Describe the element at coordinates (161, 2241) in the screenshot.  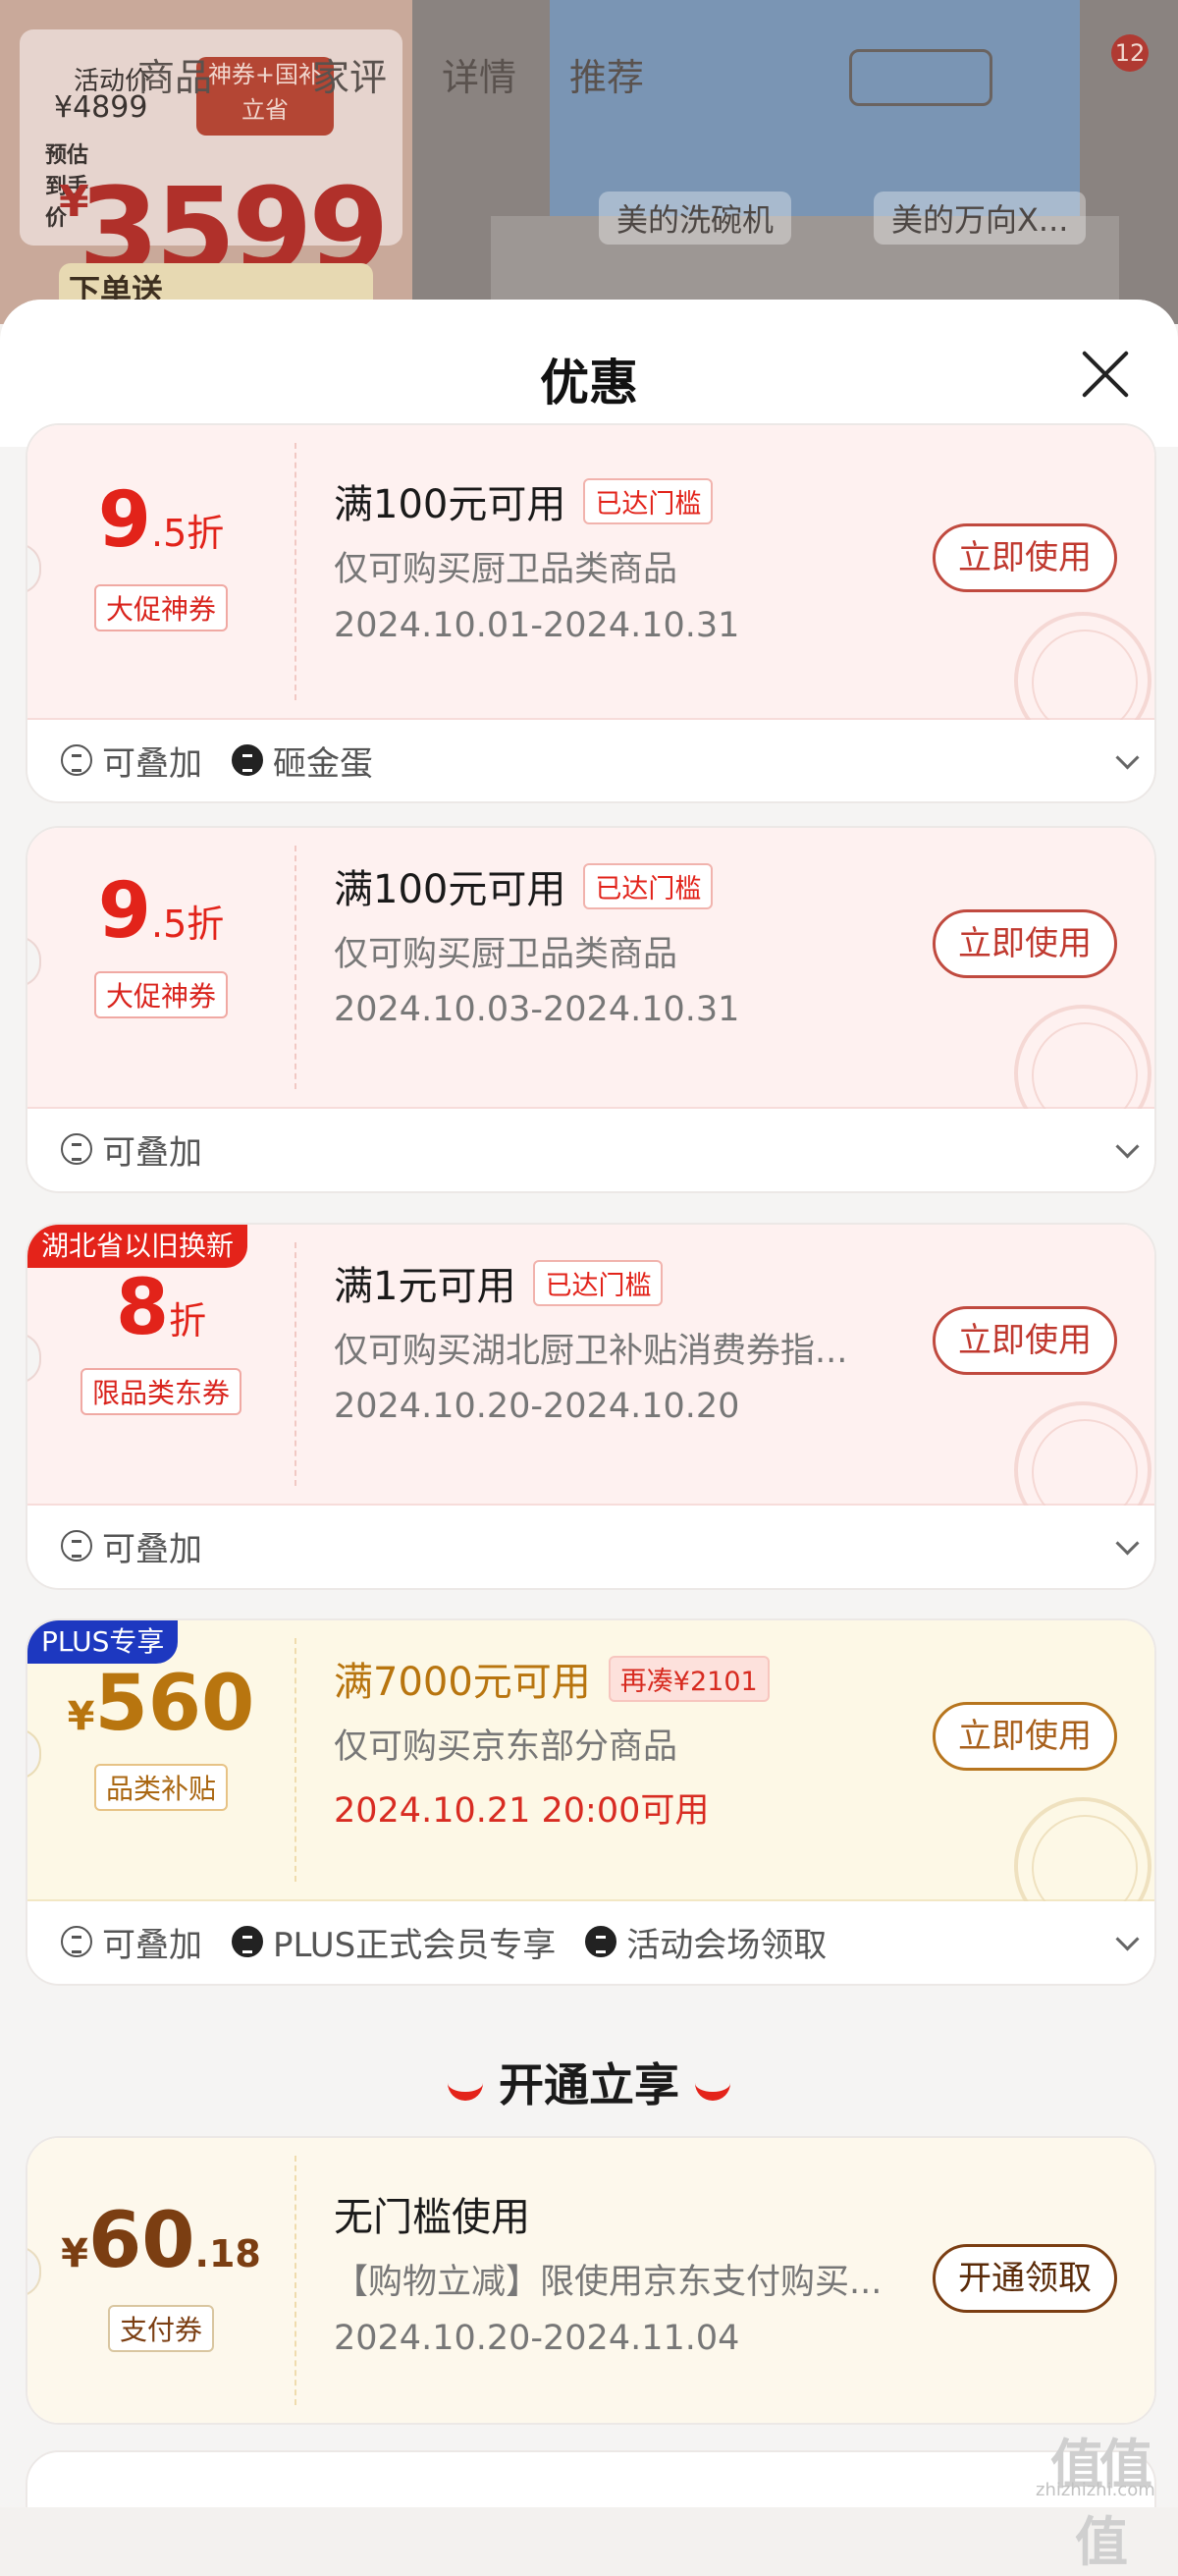
I see `coupon-value: ¥60.18` at that location.